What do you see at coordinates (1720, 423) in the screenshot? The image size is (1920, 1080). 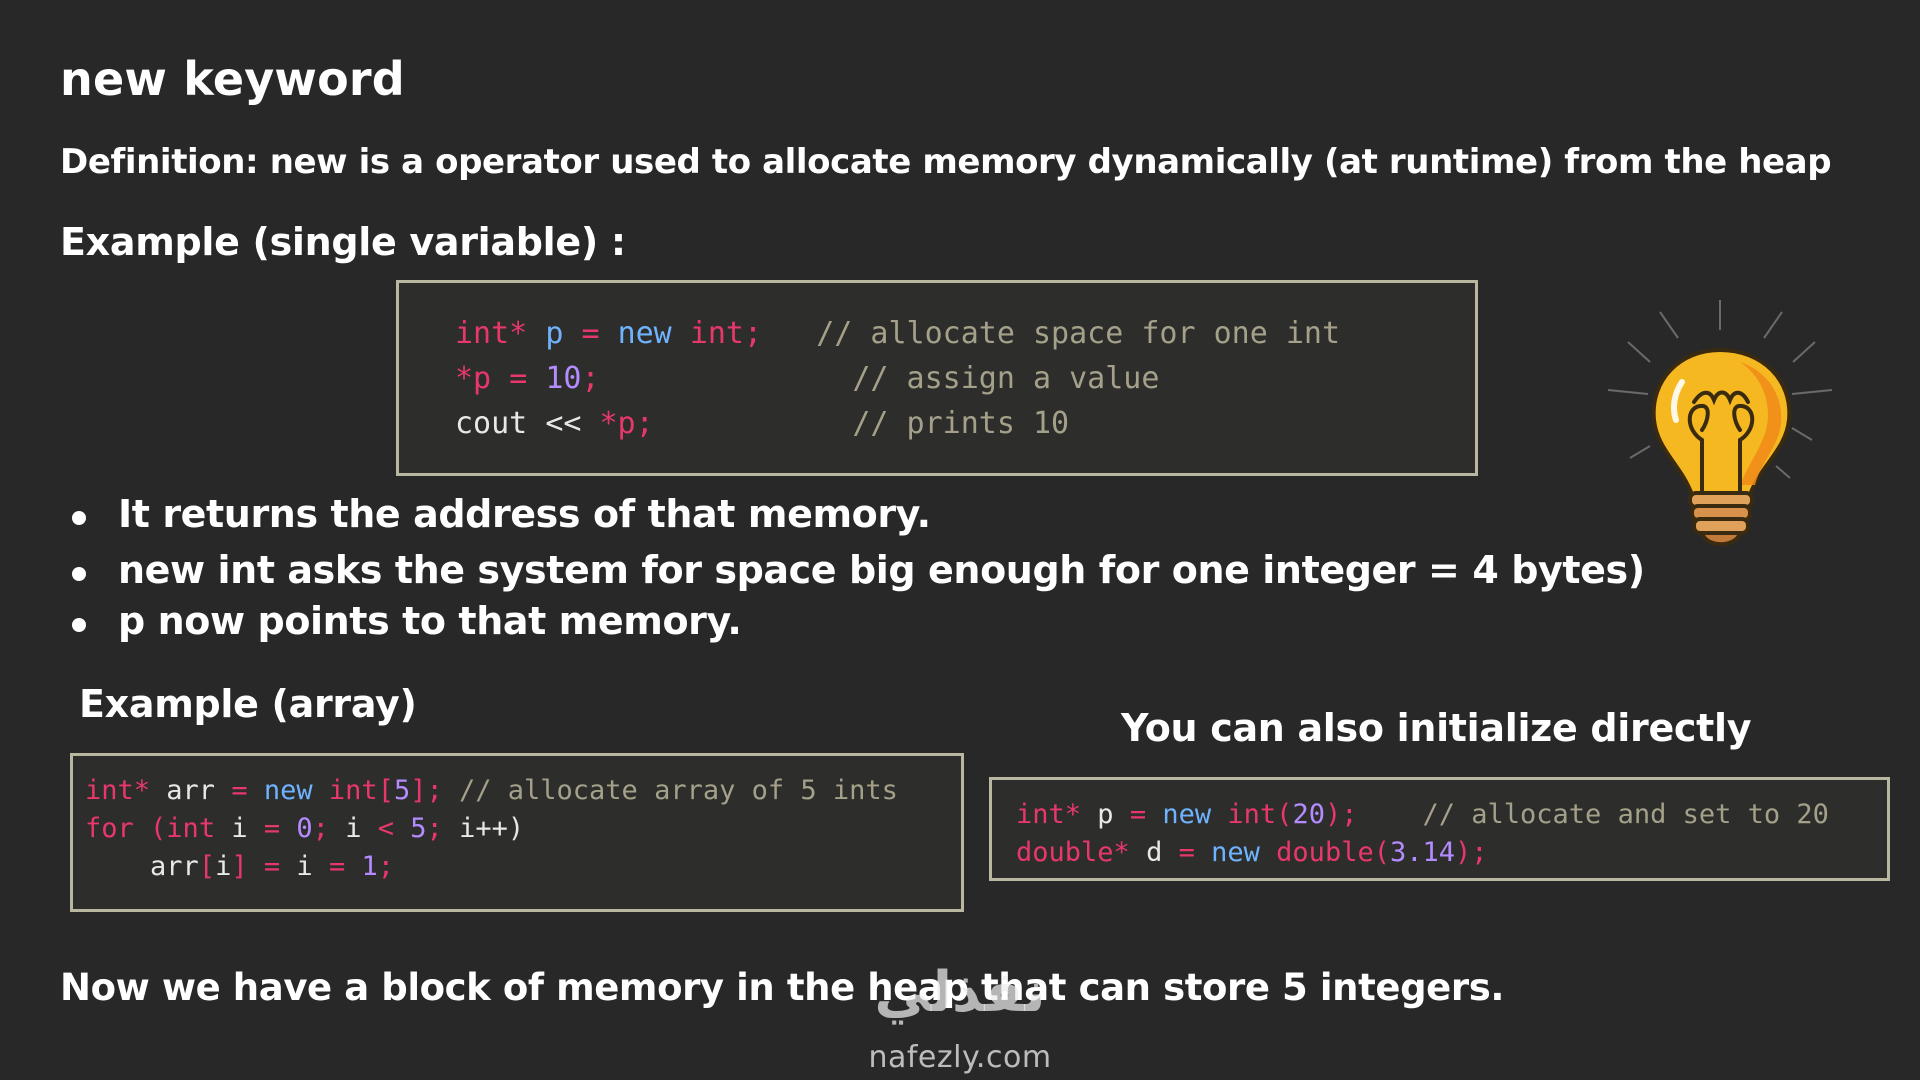 I see `lightbulb-icon` at bounding box center [1720, 423].